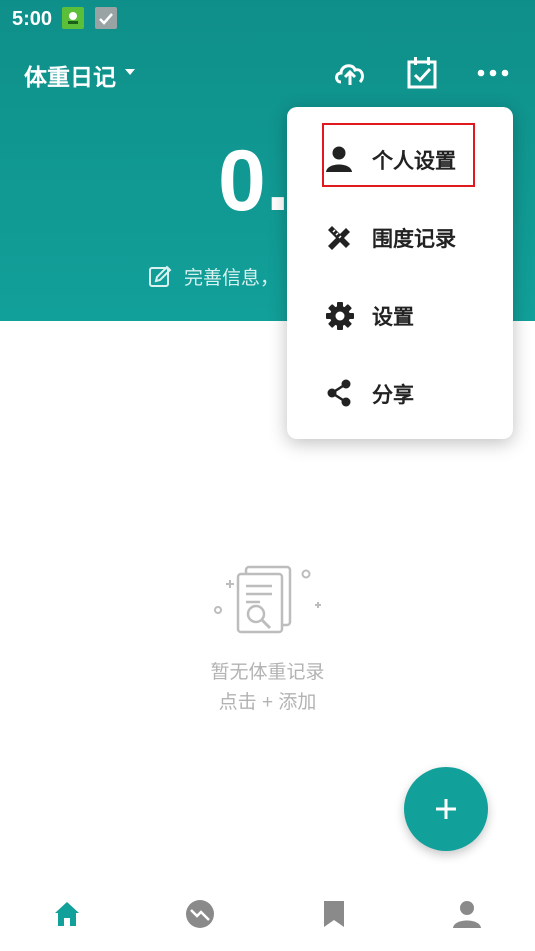 This screenshot has height=951, width=535. What do you see at coordinates (267, 602) in the screenshot?
I see `empty-document-icon` at bounding box center [267, 602].